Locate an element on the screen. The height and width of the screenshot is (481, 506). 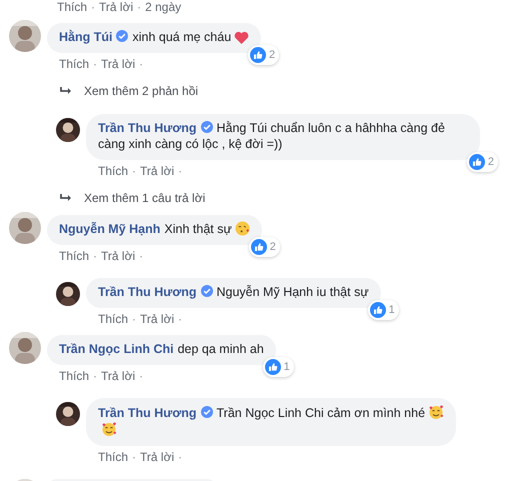
comment-text: Trần Thu Hương Nguyễn Mỹ Hạnh iu thật sự is located at coordinates (233, 292).